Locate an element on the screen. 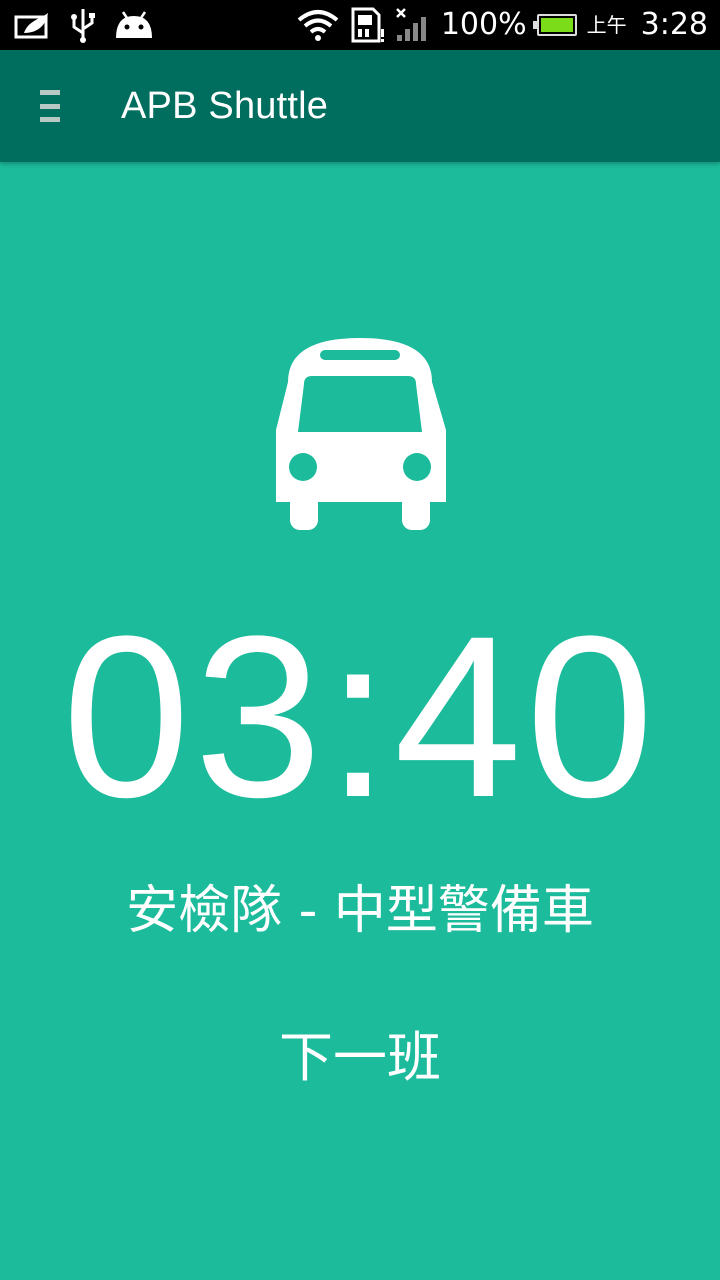 The width and height of the screenshot is (720, 1280). status-bar: 100% 上午 3:28 is located at coordinates (360, 25).